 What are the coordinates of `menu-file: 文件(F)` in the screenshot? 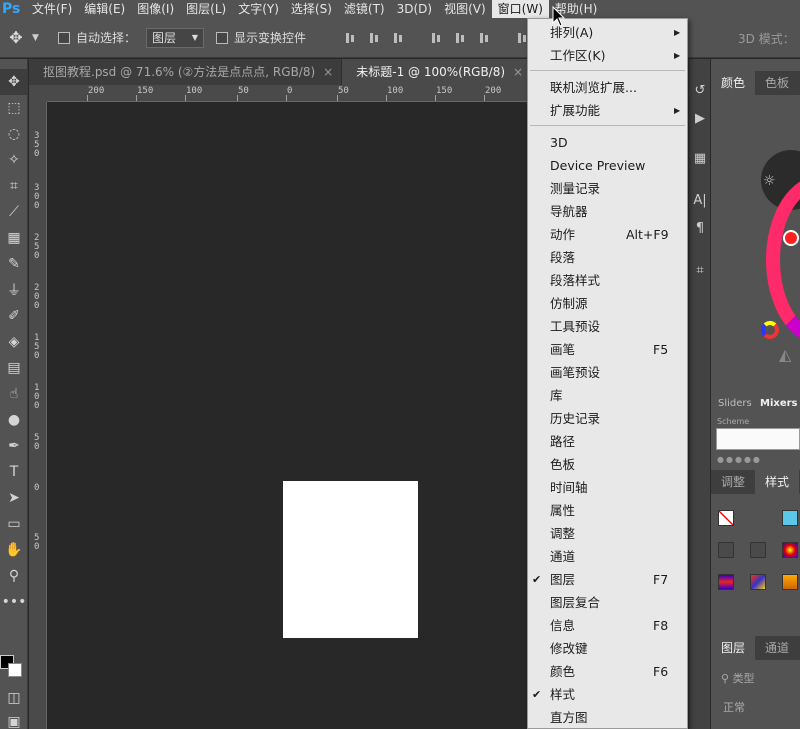 It's located at (52, 9).